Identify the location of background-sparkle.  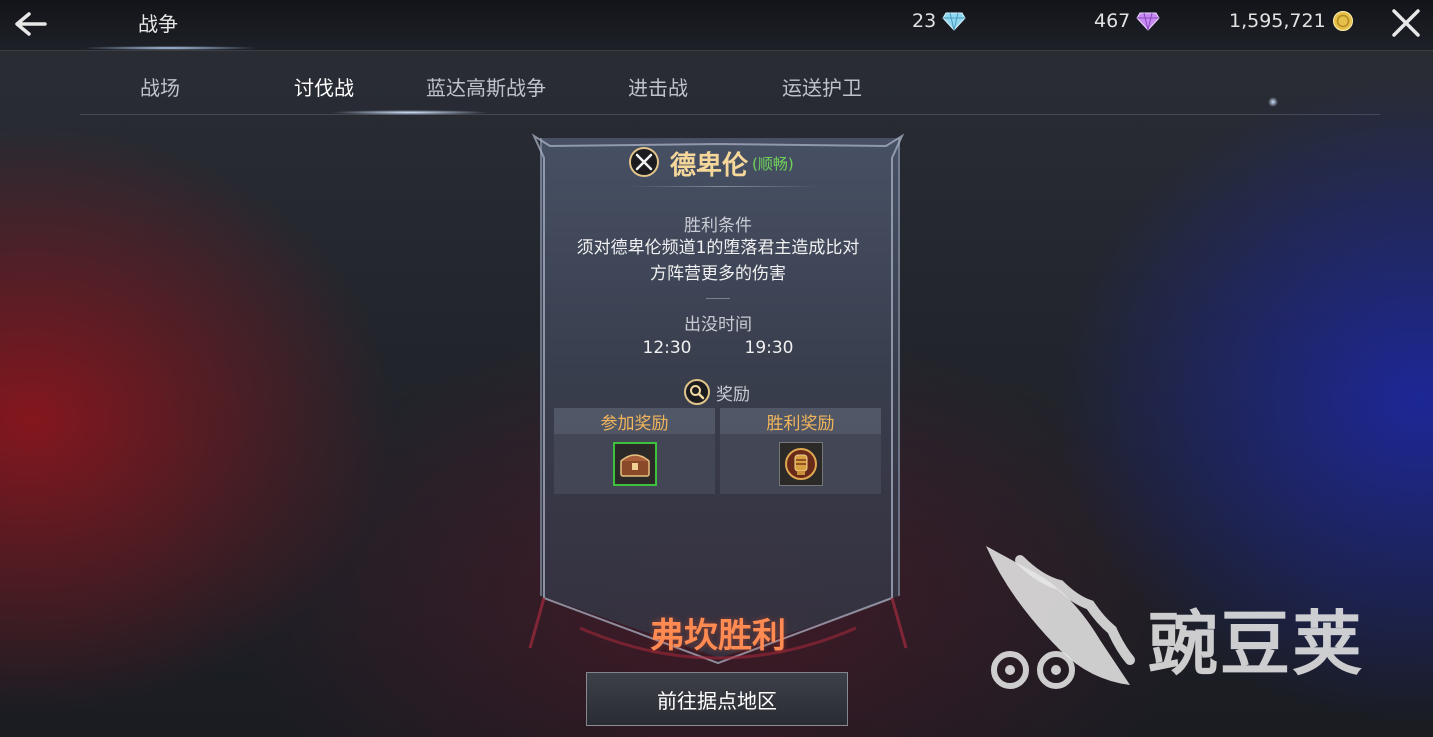
(1273, 102).